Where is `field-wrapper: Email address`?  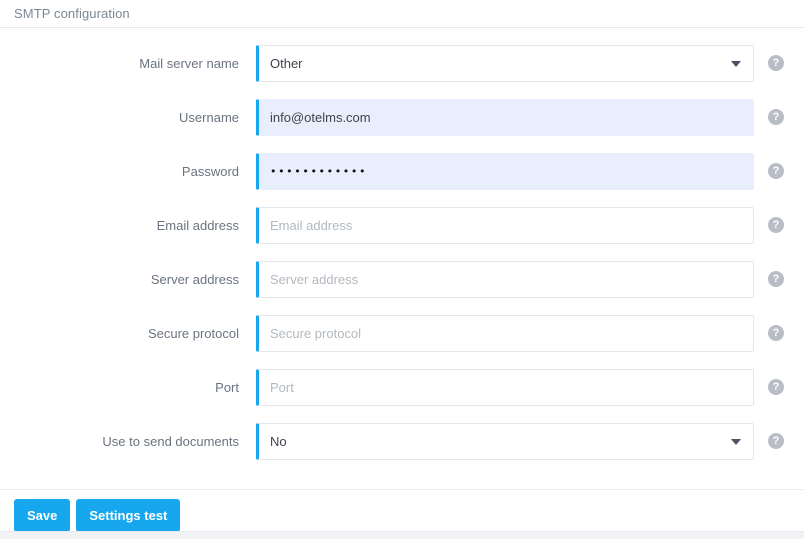
field-wrapper: Email address is located at coordinates (505, 225).